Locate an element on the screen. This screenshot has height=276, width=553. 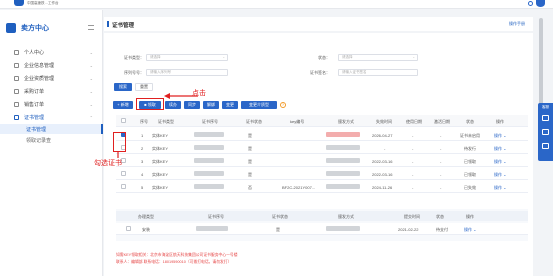
col-key-no: key编号 is located at coordinates (297, 121).